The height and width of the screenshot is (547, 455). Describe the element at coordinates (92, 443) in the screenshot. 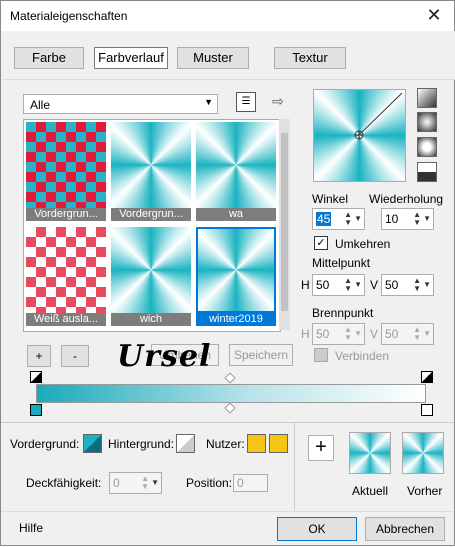

I see `foreground-swatch` at that location.